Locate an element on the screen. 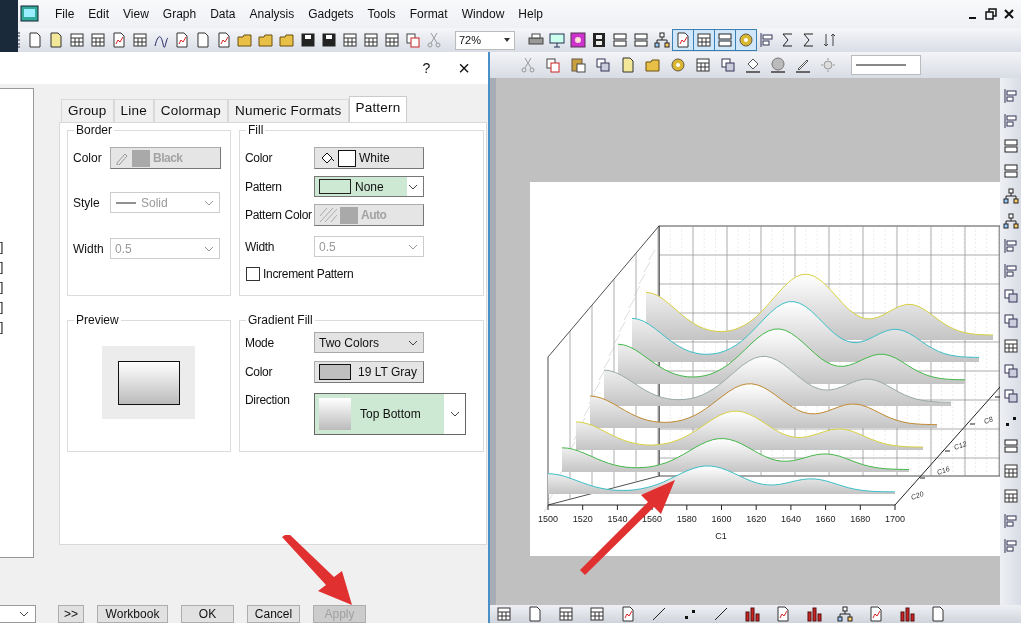 Image resolution: width=1021 pixels, height=623 pixels. menu-item: Analysis is located at coordinates (272, 14).